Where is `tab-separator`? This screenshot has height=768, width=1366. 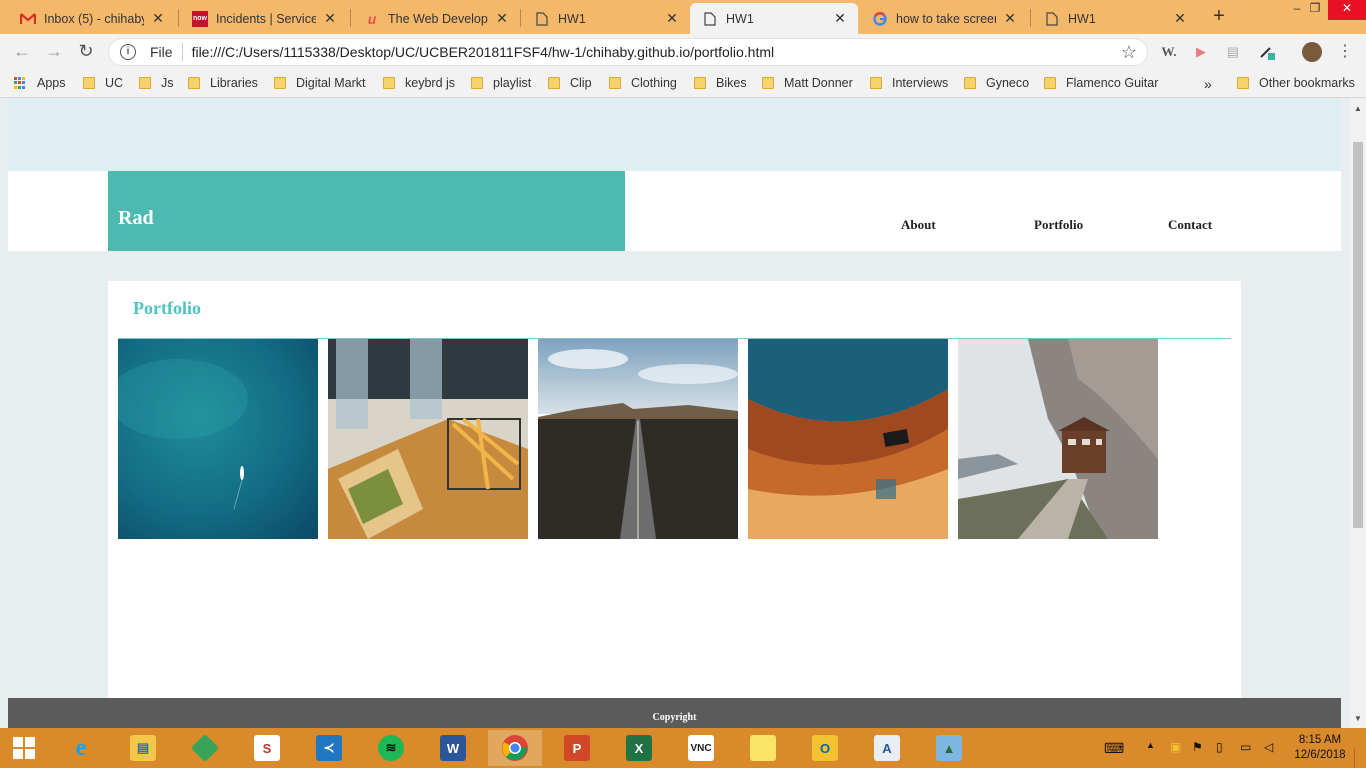 tab-separator is located at coordinates (1030, 18).